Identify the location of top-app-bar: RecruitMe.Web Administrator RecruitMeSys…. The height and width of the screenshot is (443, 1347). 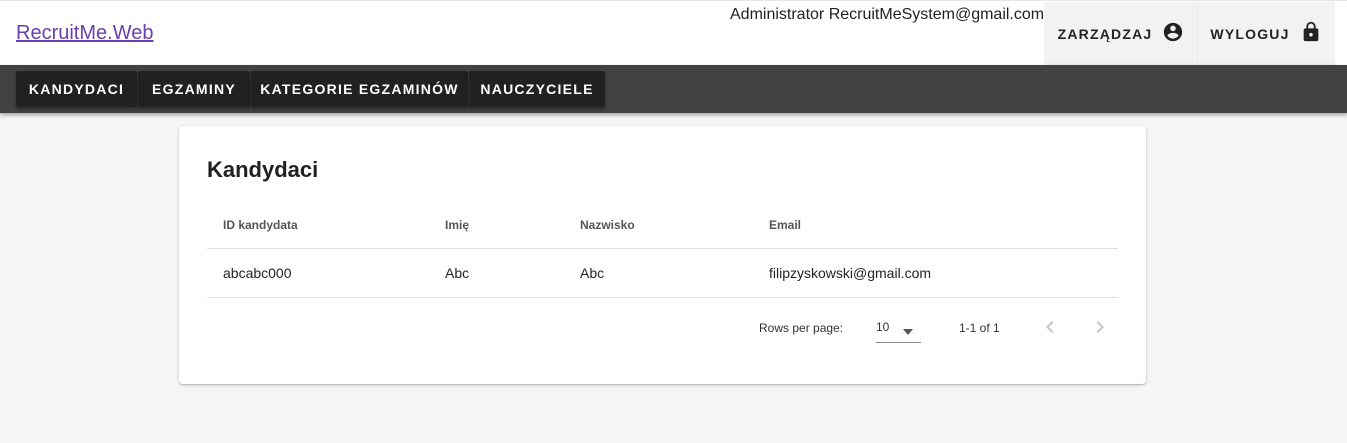
(673, 32).